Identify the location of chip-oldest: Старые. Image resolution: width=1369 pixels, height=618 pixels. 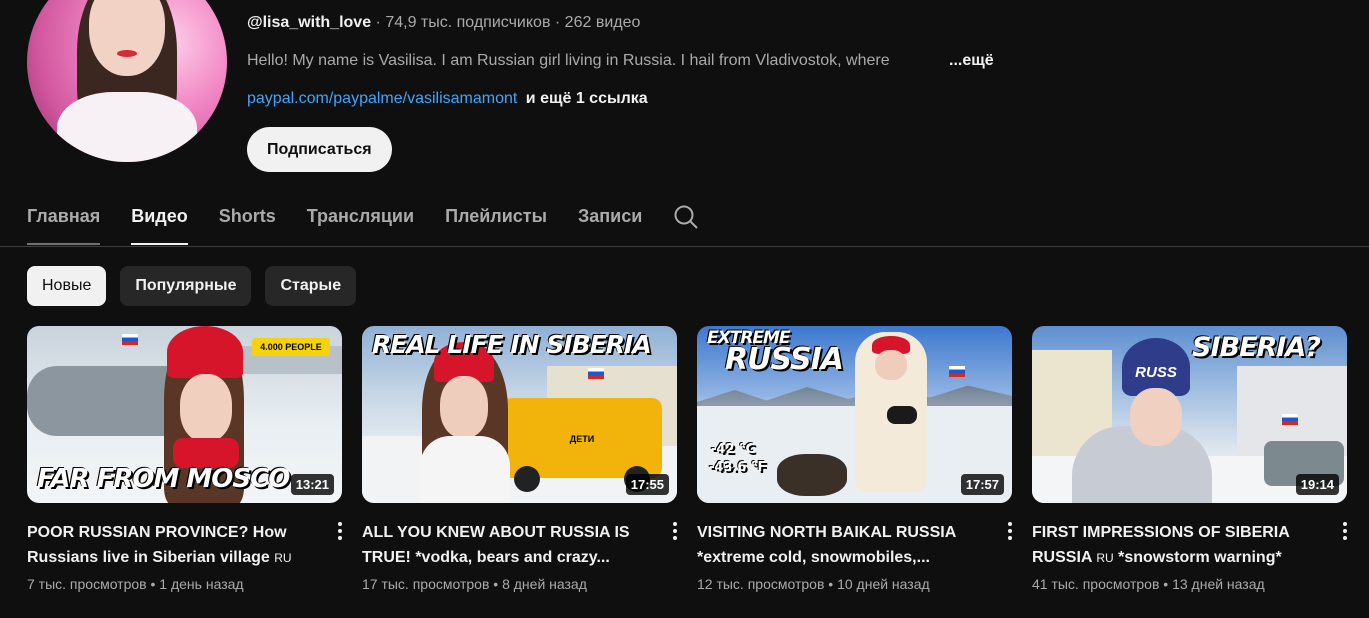
(311, 286).